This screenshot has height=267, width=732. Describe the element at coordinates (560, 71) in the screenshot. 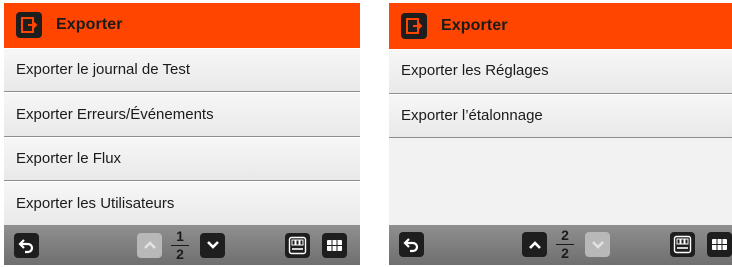

I see `menu-item-export-settings: Exporter les Réglages` at that location.